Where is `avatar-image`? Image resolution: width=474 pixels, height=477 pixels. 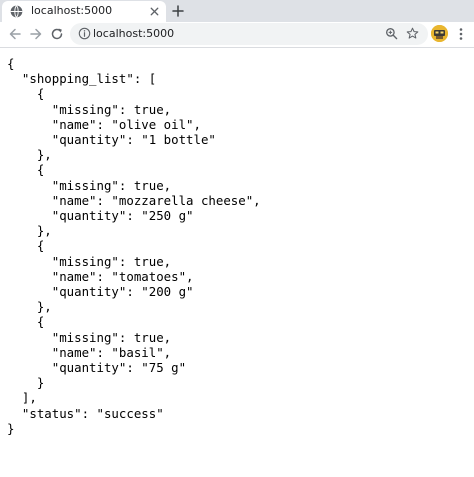
avatar-image is located at coordinates (439, 33).